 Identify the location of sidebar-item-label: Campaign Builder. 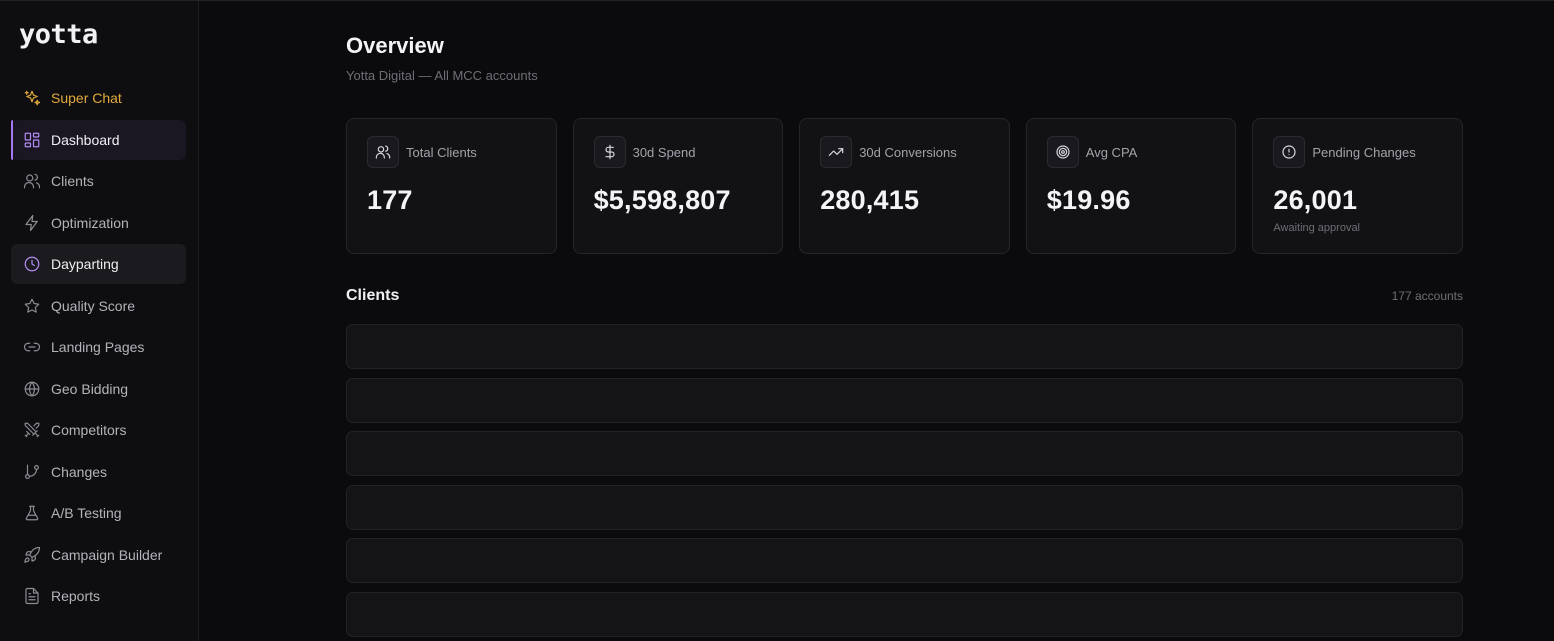
(107, 554).